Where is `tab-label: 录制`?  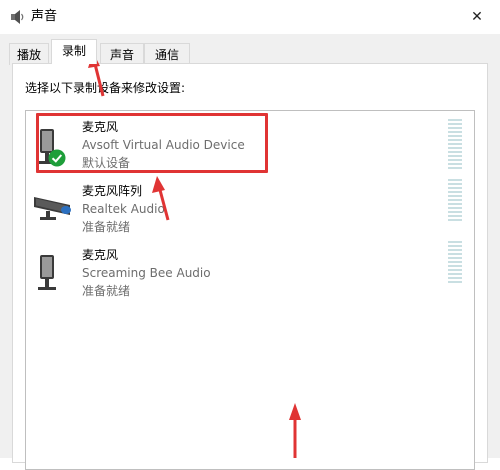 tab-label: 录制 is located at coordinates (73, 51).